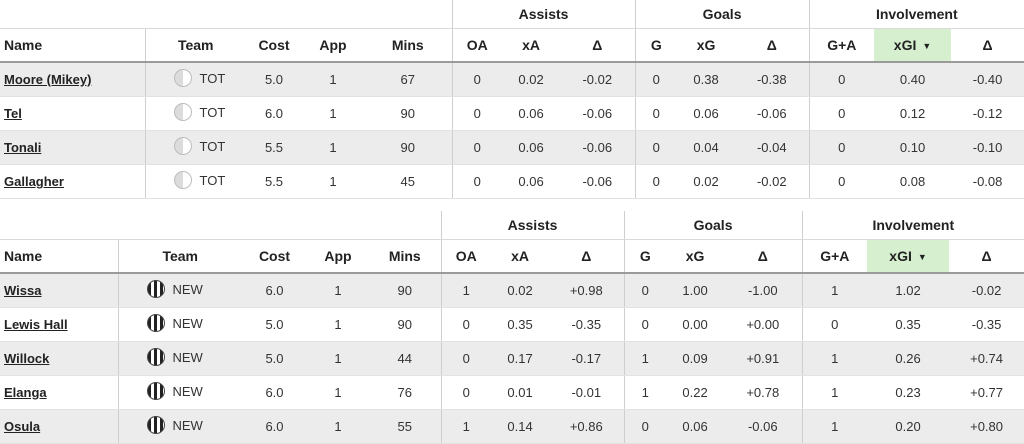  I want to click on player-name-link: Moore (Mikey), so click(47, 79).